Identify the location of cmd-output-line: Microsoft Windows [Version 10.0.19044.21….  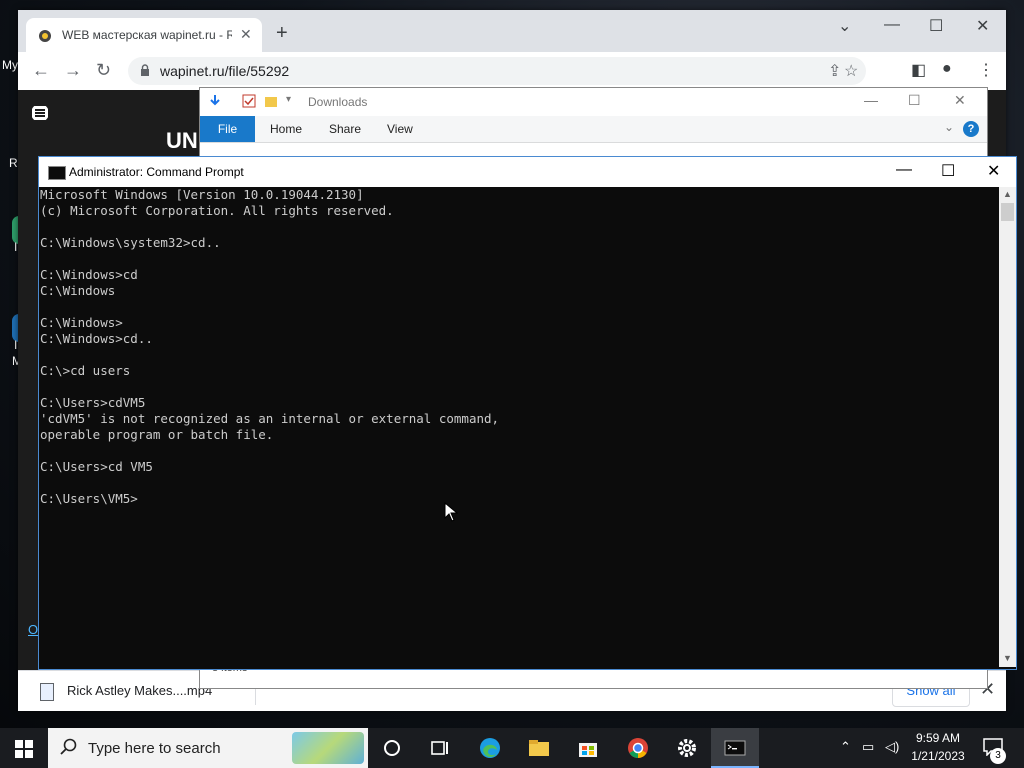
(202, 194).